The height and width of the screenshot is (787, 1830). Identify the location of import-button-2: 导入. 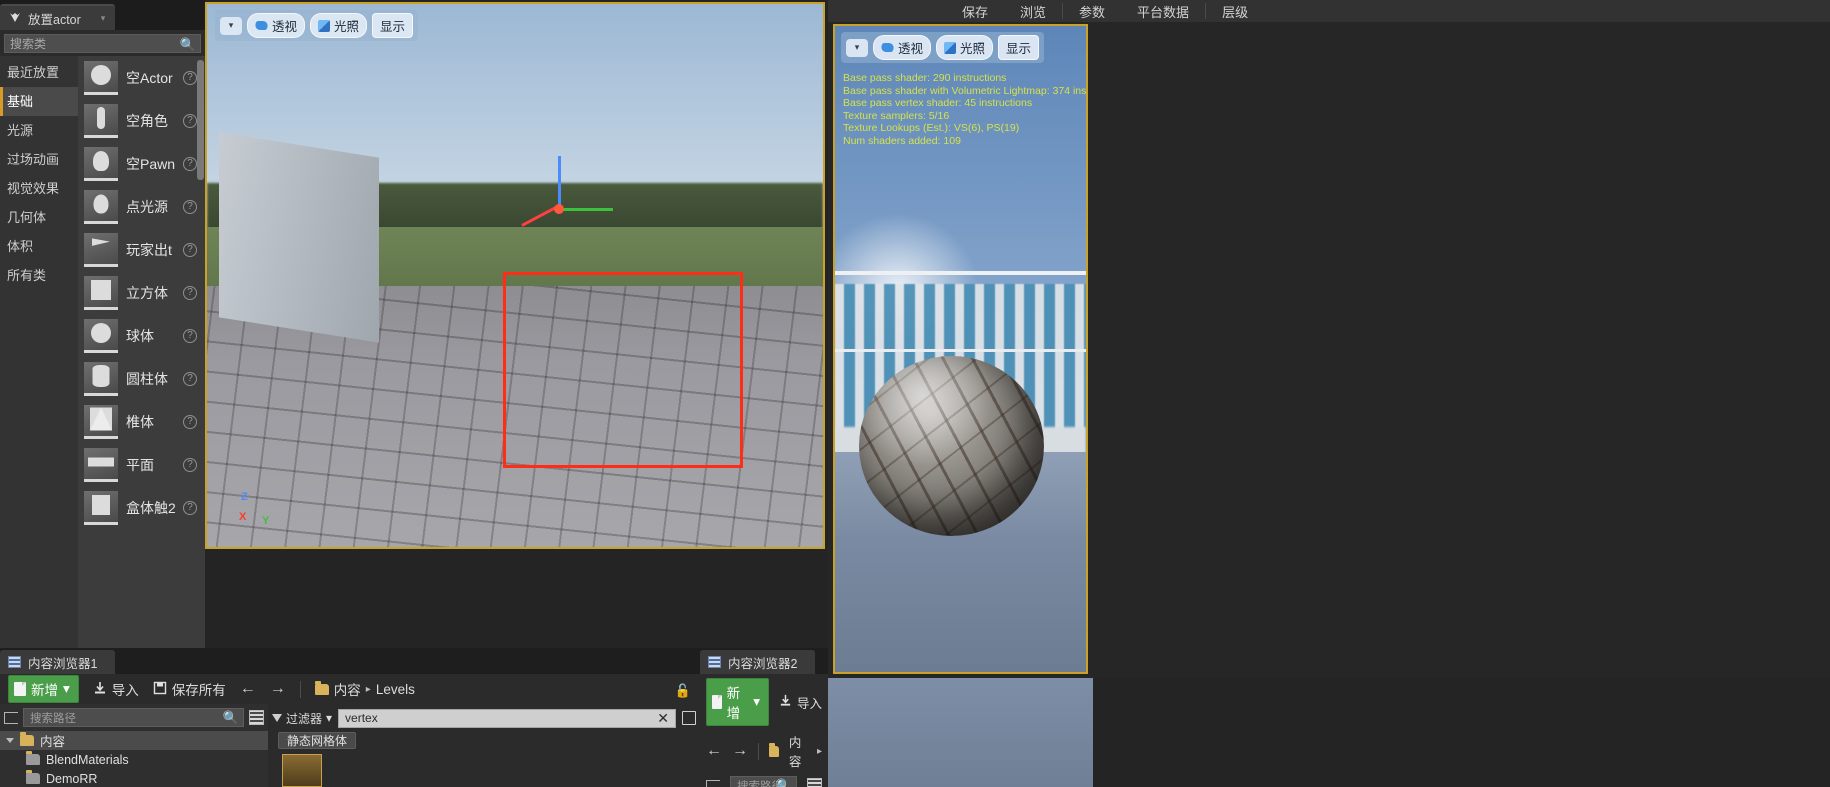
(800, 702).